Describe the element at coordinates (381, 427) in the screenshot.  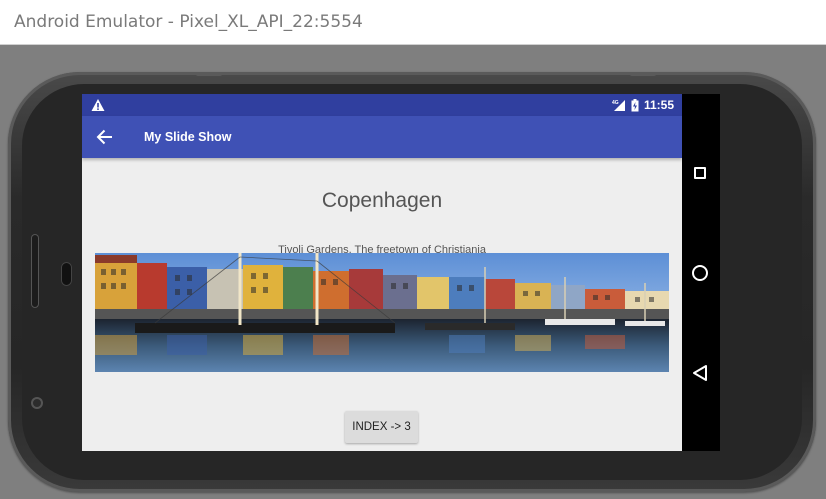
I see `index-button: INDEX -> 3` at that location.